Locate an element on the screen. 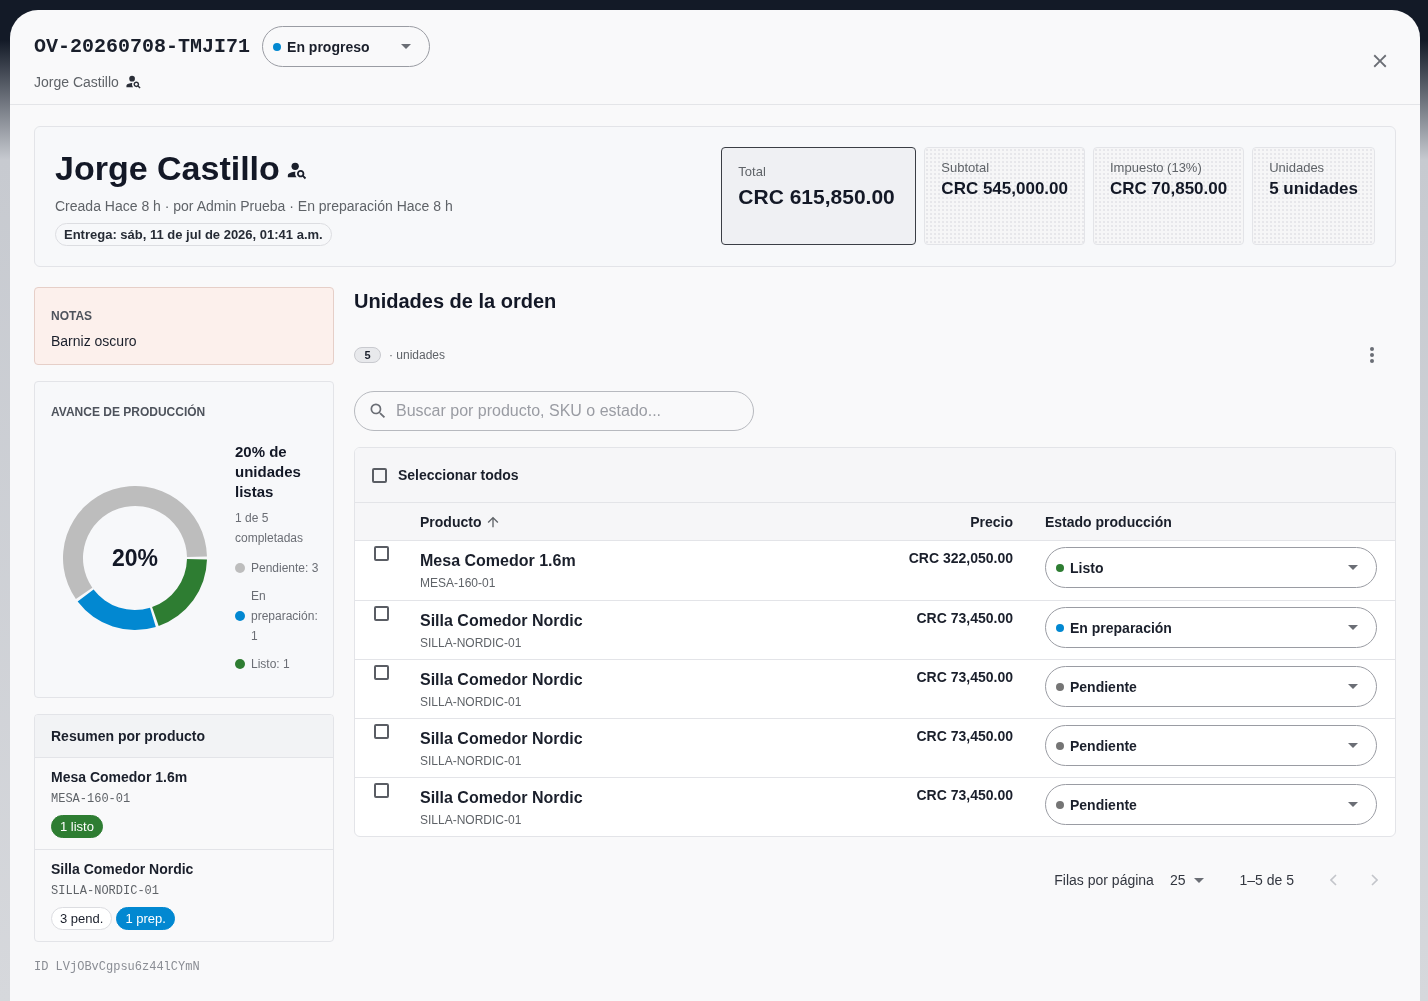  stat-value: CRC 545,000.00 is located at coordinates (1004, 189).